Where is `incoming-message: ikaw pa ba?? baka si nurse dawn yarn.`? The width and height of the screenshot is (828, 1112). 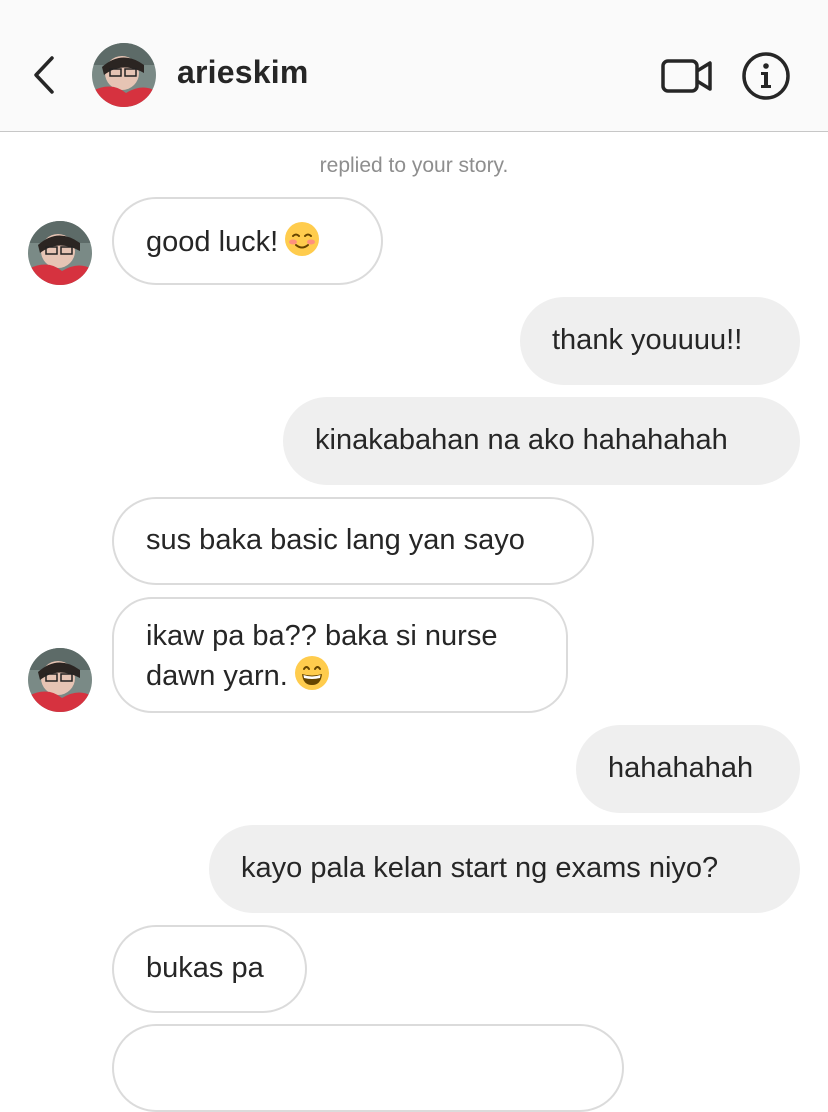
incoming-message: ikaw pa ba?? baka si nurse dawn yarn. is located at coordinates (340, 655).